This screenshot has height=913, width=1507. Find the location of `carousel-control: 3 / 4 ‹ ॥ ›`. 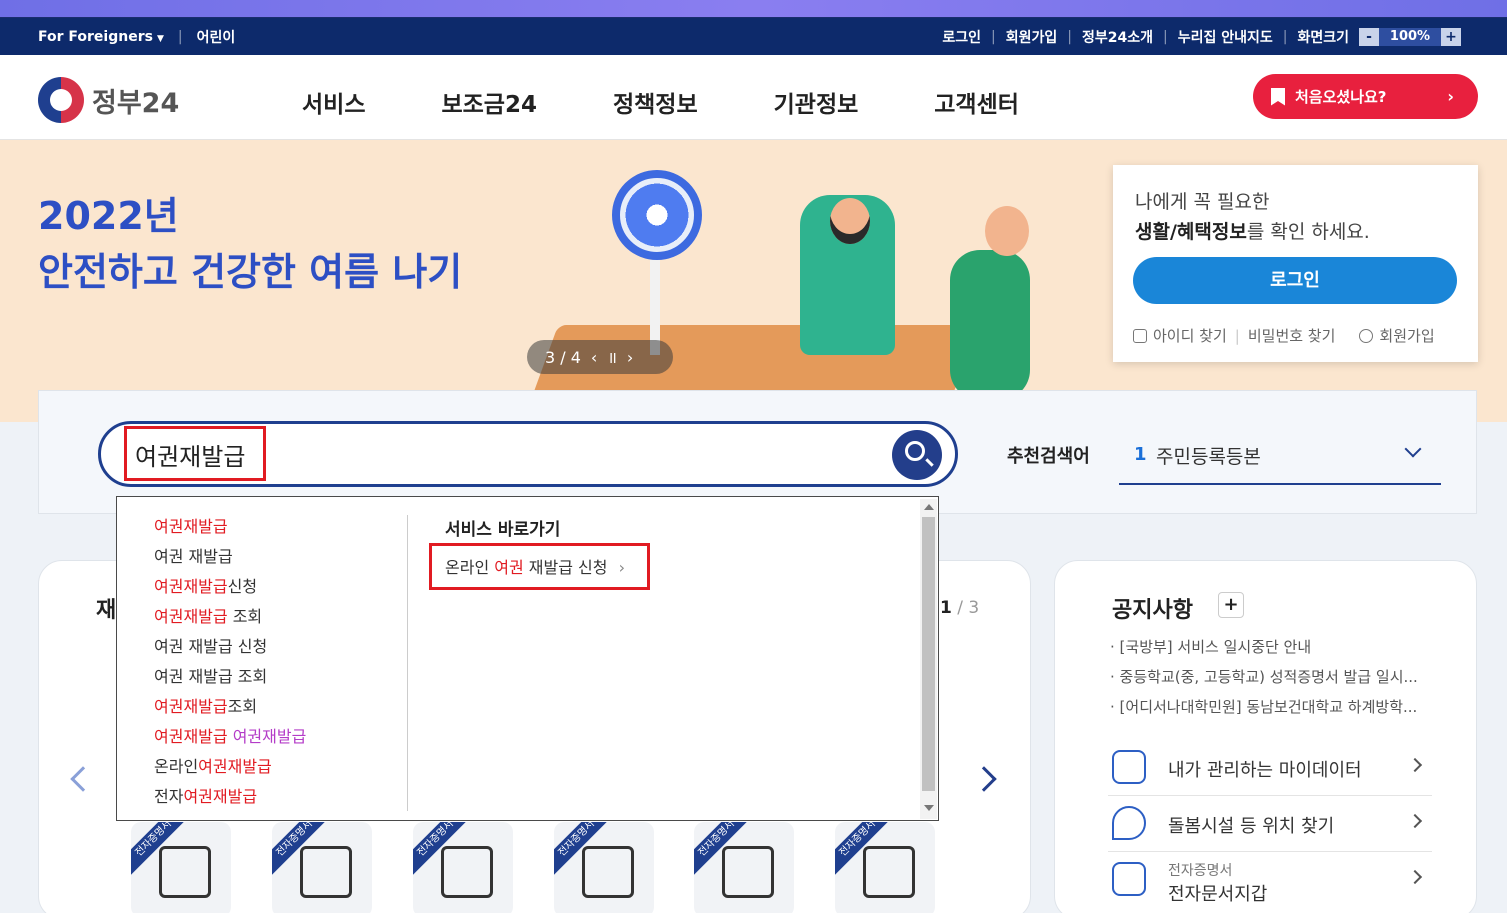

carousel-control: 3 / 4 ‹ ॥ › is located at coordinates (600, 357).